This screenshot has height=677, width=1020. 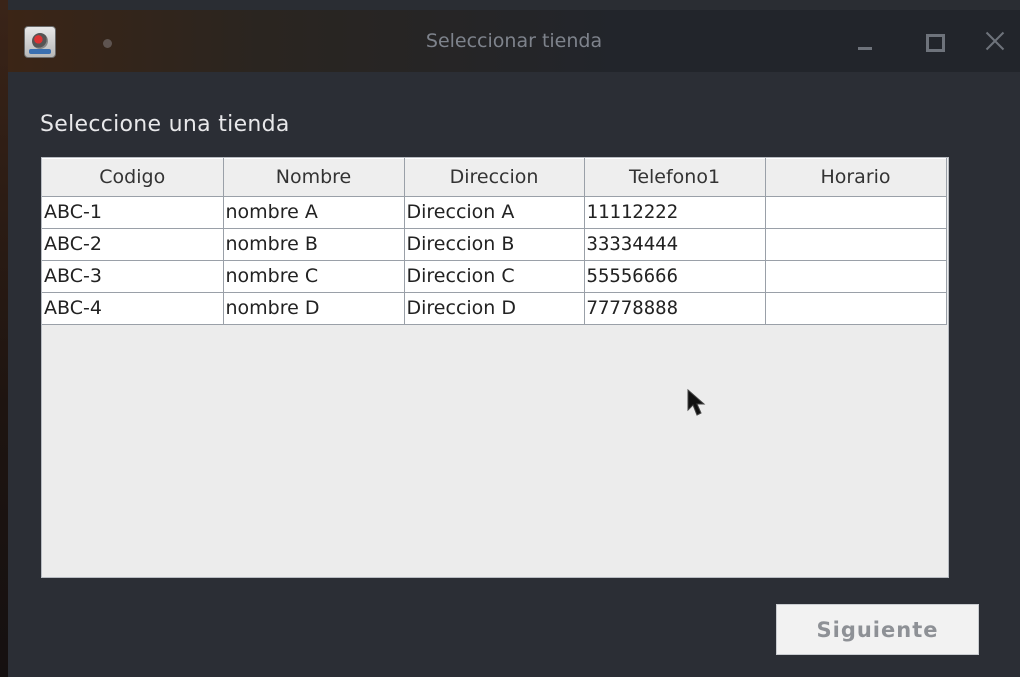 What do you see at coordinates (314, 276) in the screenshot?
I see `cell-nombre: nombre C` at bounding box center [314, 276].